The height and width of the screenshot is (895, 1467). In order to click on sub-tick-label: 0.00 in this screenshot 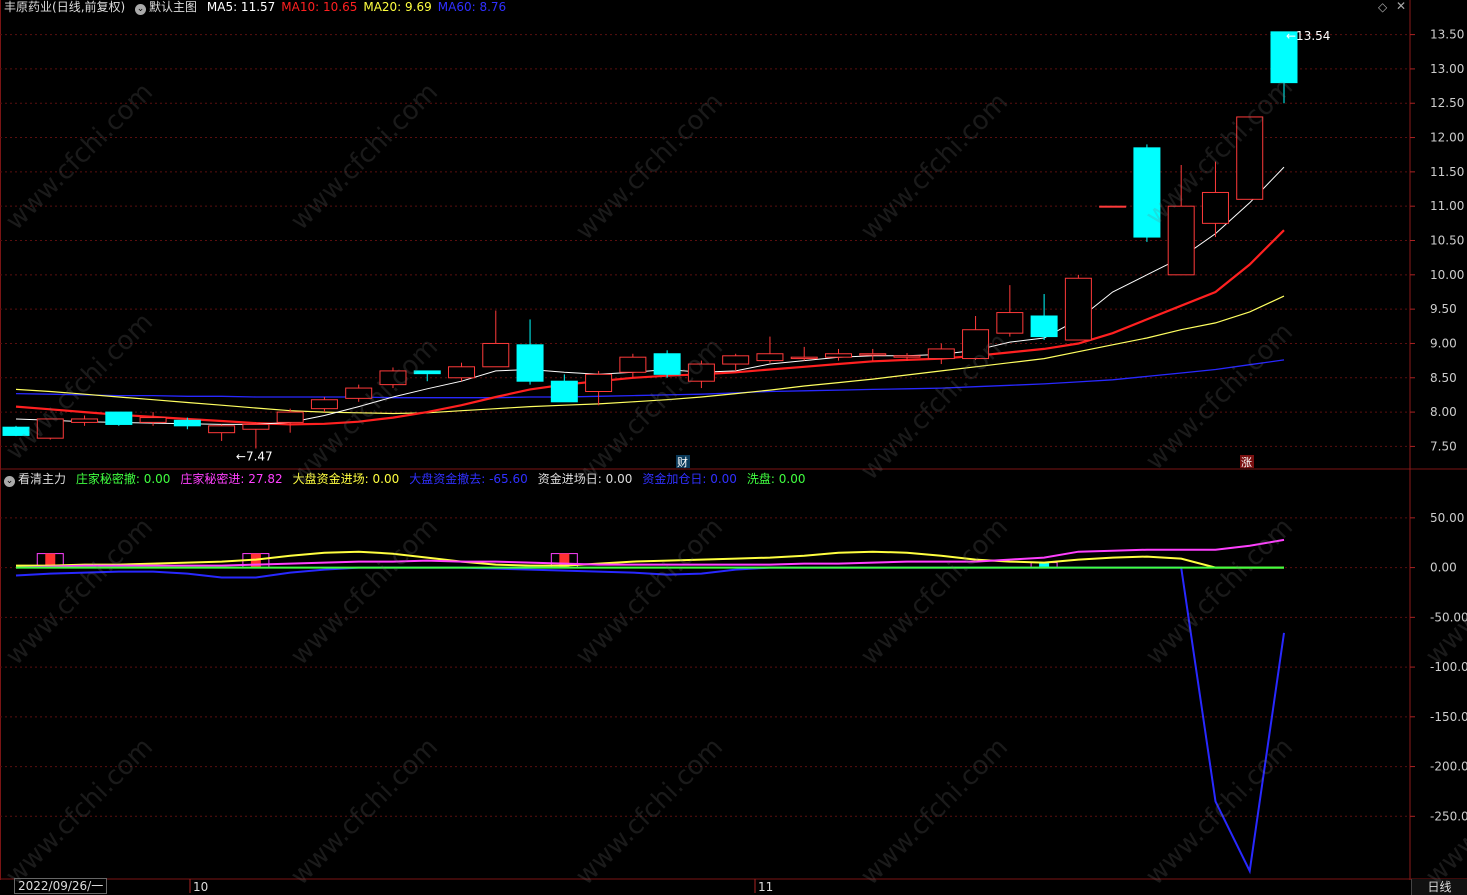, I will do `click(1443, 568)`.